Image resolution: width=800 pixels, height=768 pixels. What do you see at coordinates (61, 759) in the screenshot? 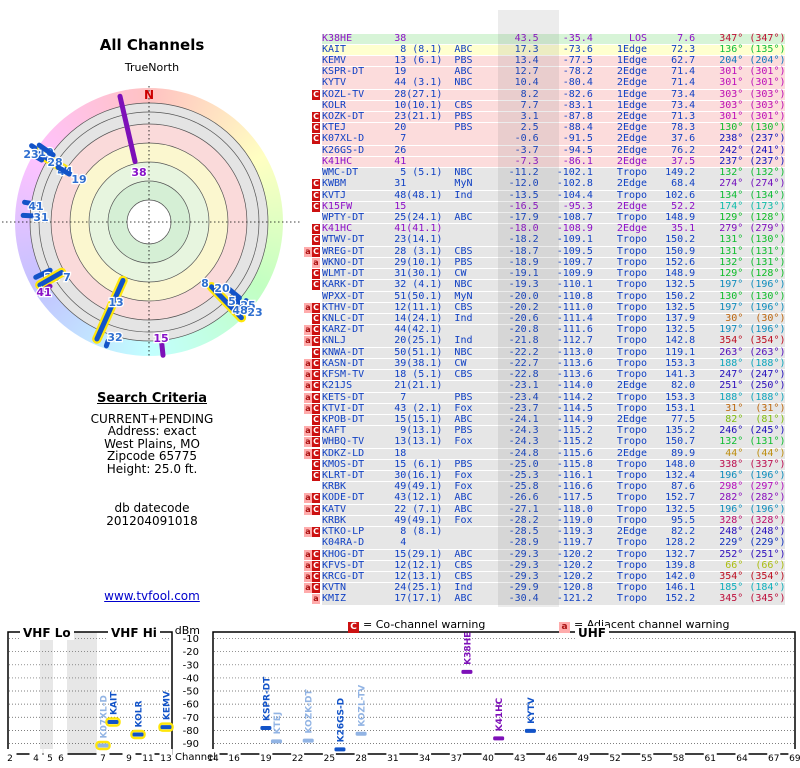
I see `channel-tick-label: 6` at bounding box center [61, 759].